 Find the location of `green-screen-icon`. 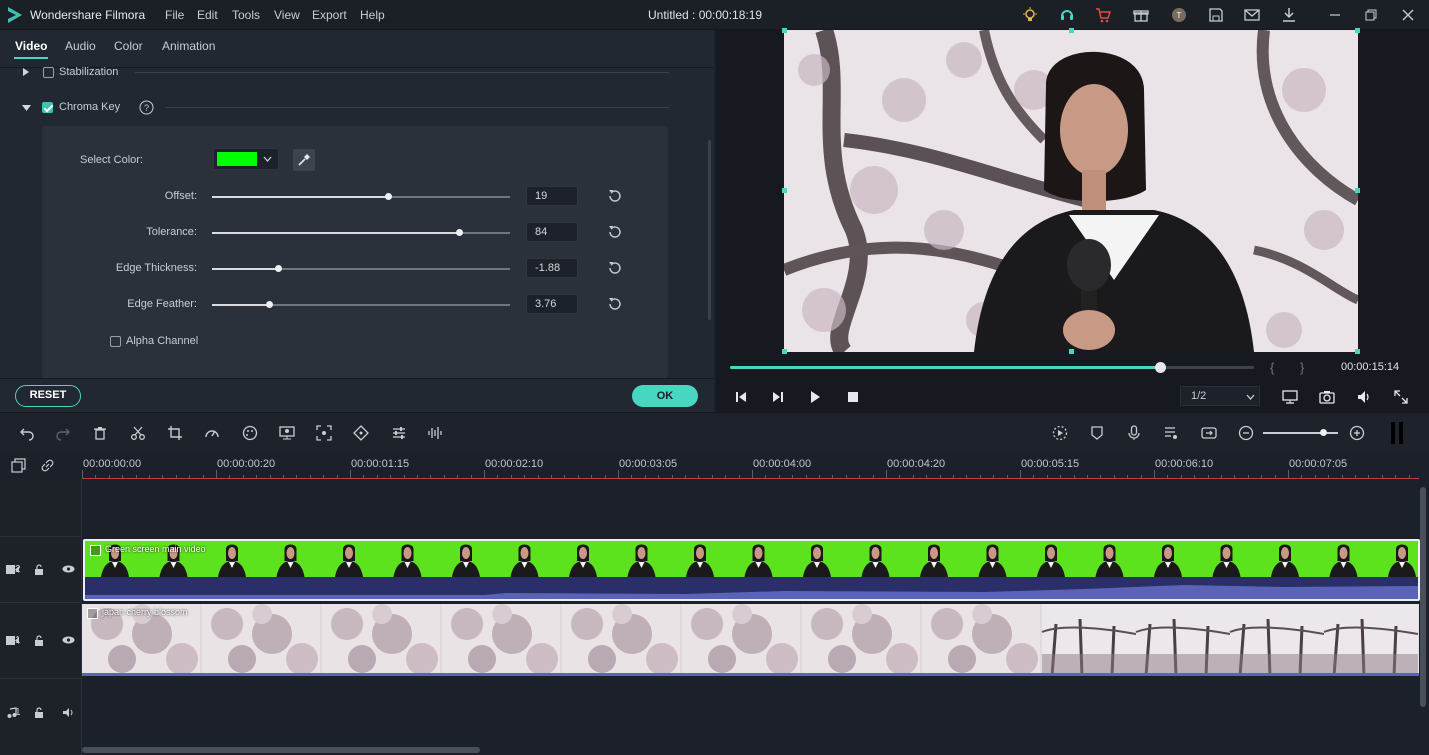

green-screen-icon is located at coordinates (287, 433).